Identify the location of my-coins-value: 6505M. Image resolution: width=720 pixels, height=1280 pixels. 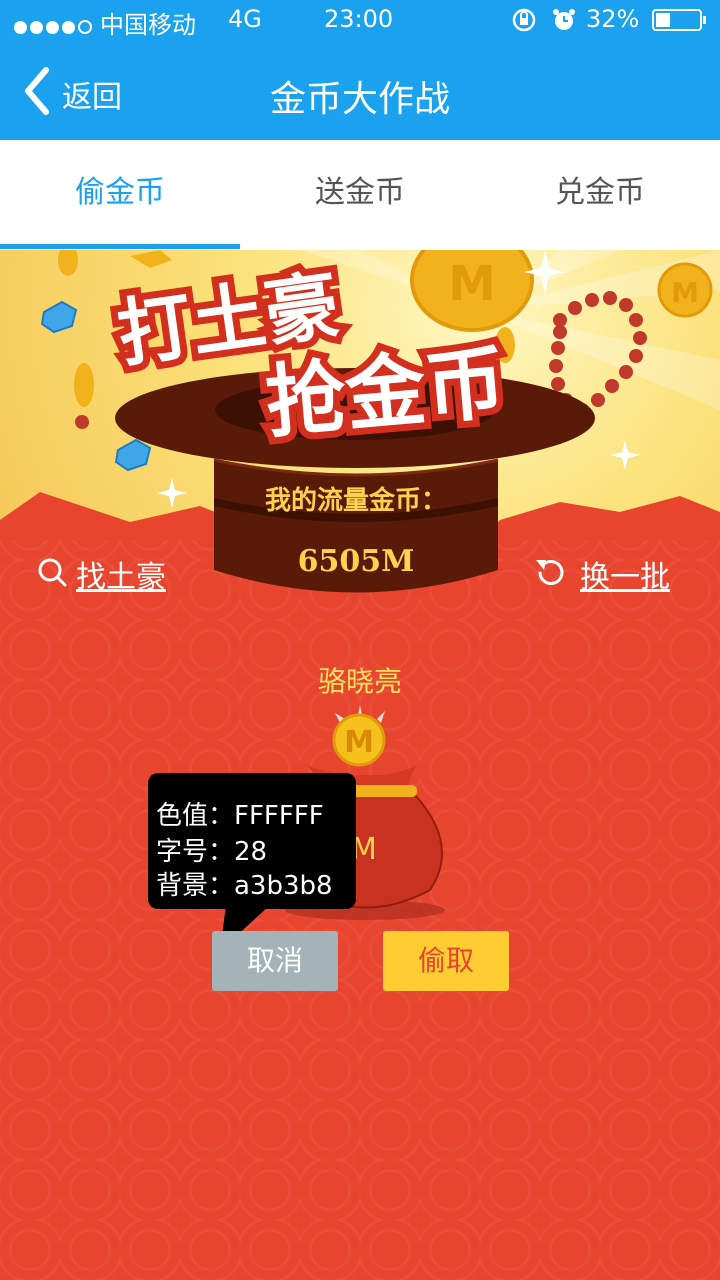
(356, 561).